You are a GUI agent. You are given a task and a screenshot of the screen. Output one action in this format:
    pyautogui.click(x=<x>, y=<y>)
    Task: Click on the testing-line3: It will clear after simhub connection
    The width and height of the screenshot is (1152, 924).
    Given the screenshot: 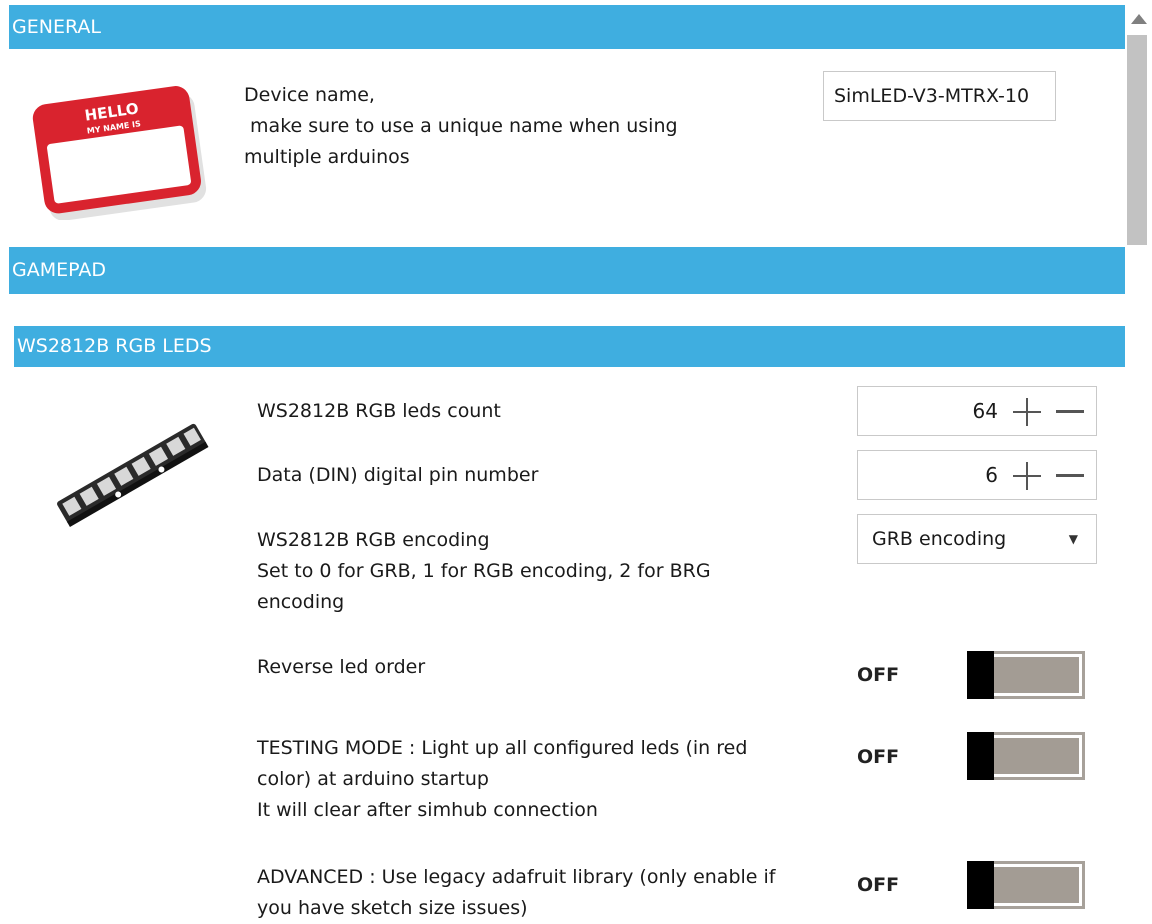 What is the action you would take?
    pyautogui.click(x=427, y=810)
    